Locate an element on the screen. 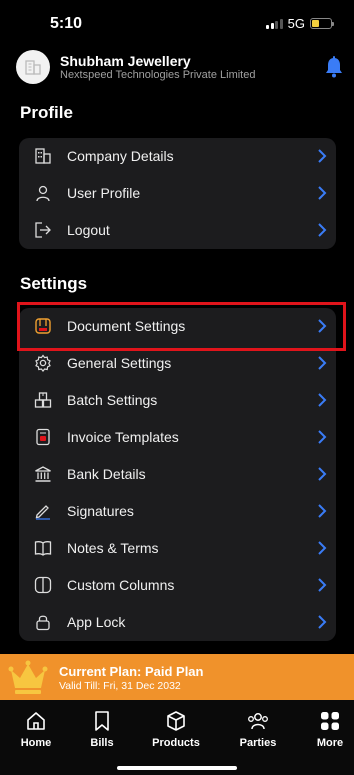  settings-item-bank-details: Bank Details is located at coordinates (177, 474).